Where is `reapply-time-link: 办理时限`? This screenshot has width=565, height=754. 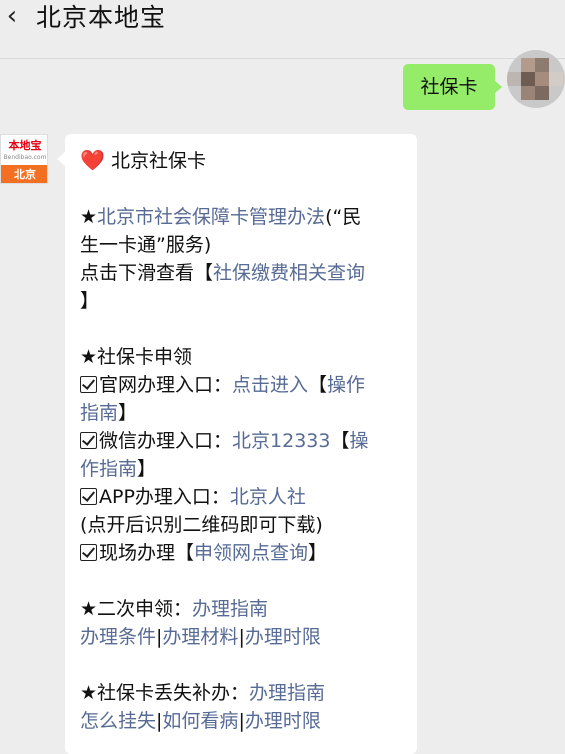
reapply-time-link: 办理时限 is located at coordinates (283, 637).